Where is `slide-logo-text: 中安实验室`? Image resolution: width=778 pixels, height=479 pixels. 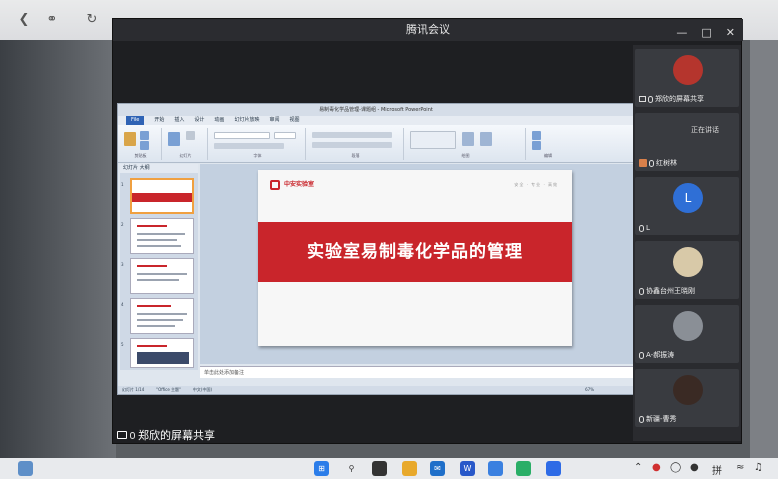
slide-logo-text: 中安实验室 is located at coordinates (299, 184).